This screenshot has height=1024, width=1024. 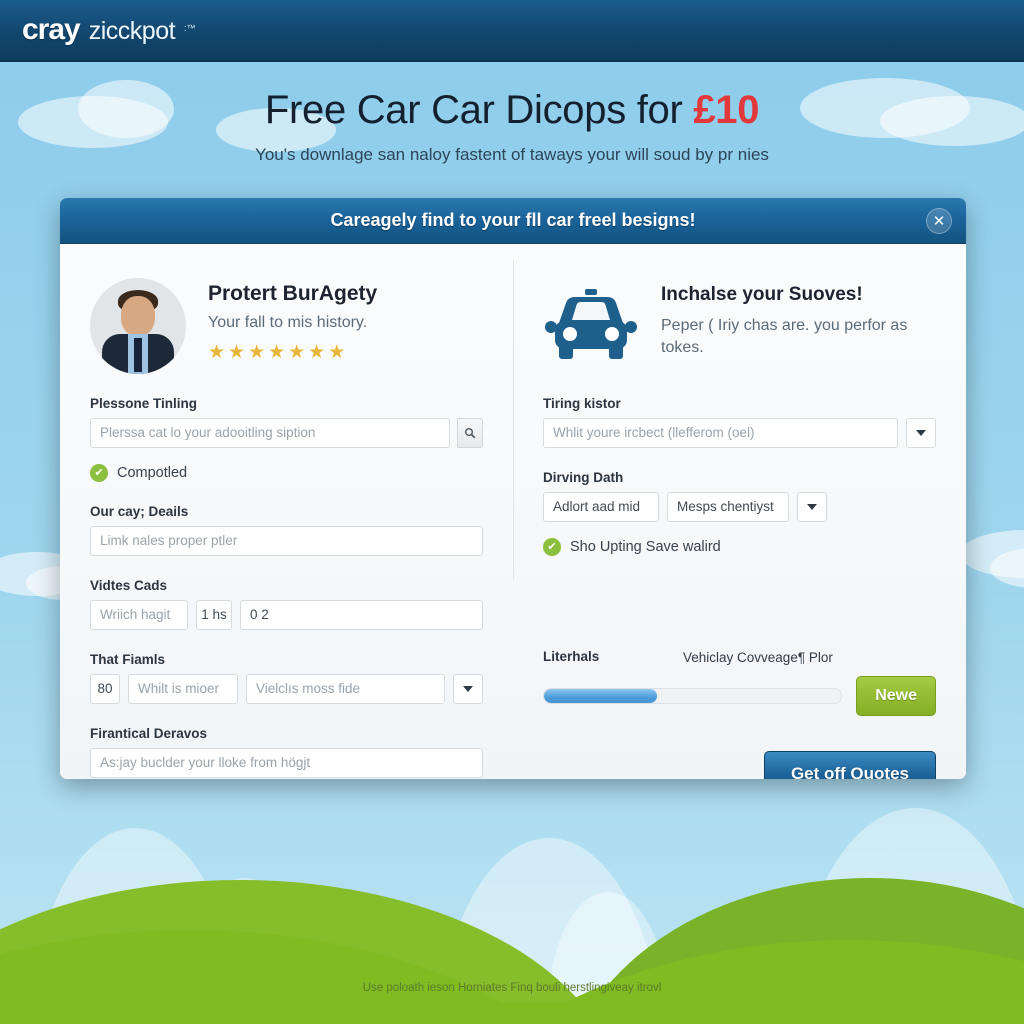 I want to click on field-dirving-dath: Adlort aad mid Mesps chentiyst, so click(x=739, y=507).